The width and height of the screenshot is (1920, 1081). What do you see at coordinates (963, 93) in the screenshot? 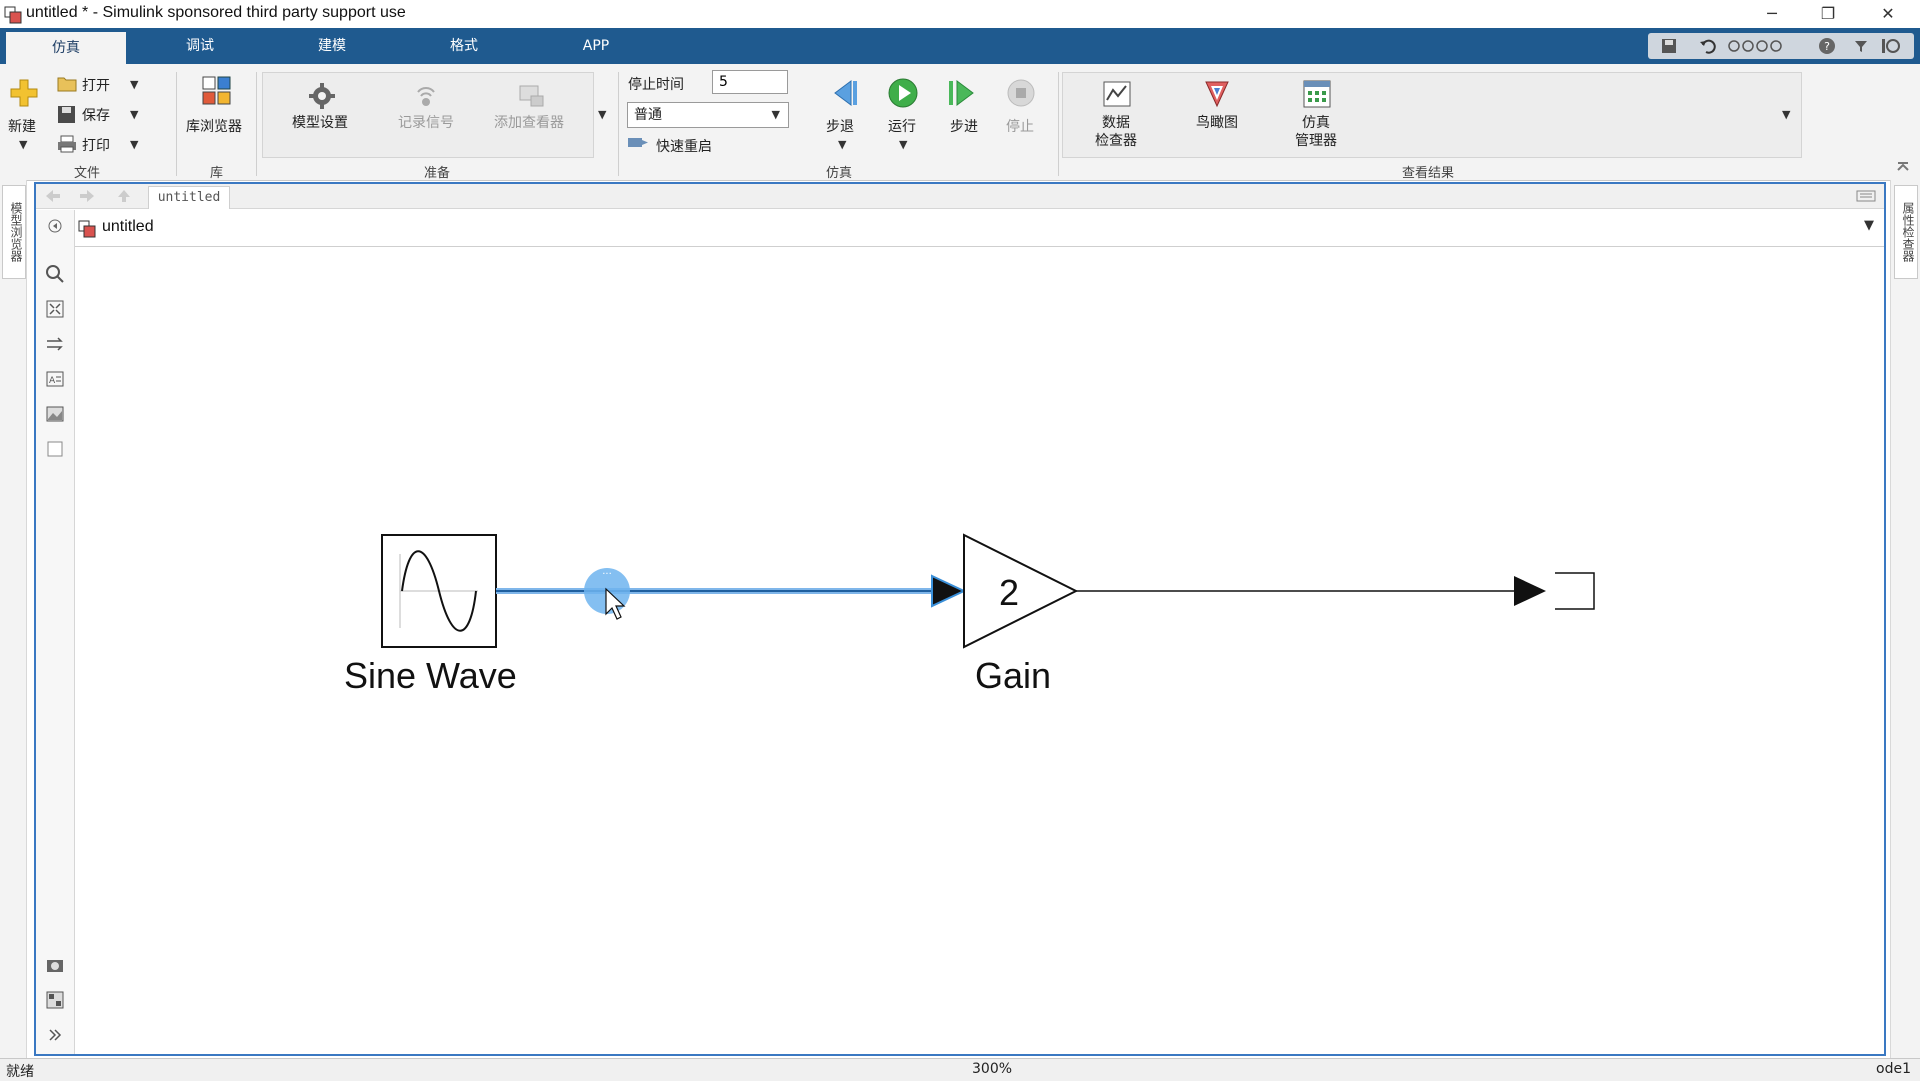
I see `step-forward-button` at bounding box center [963, 93].